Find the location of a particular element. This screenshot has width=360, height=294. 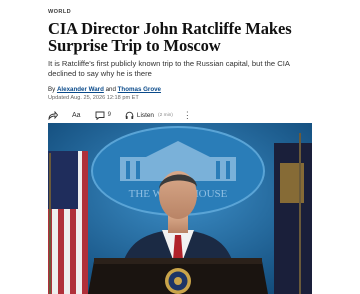

share-button is located at coordinates (53, 115).